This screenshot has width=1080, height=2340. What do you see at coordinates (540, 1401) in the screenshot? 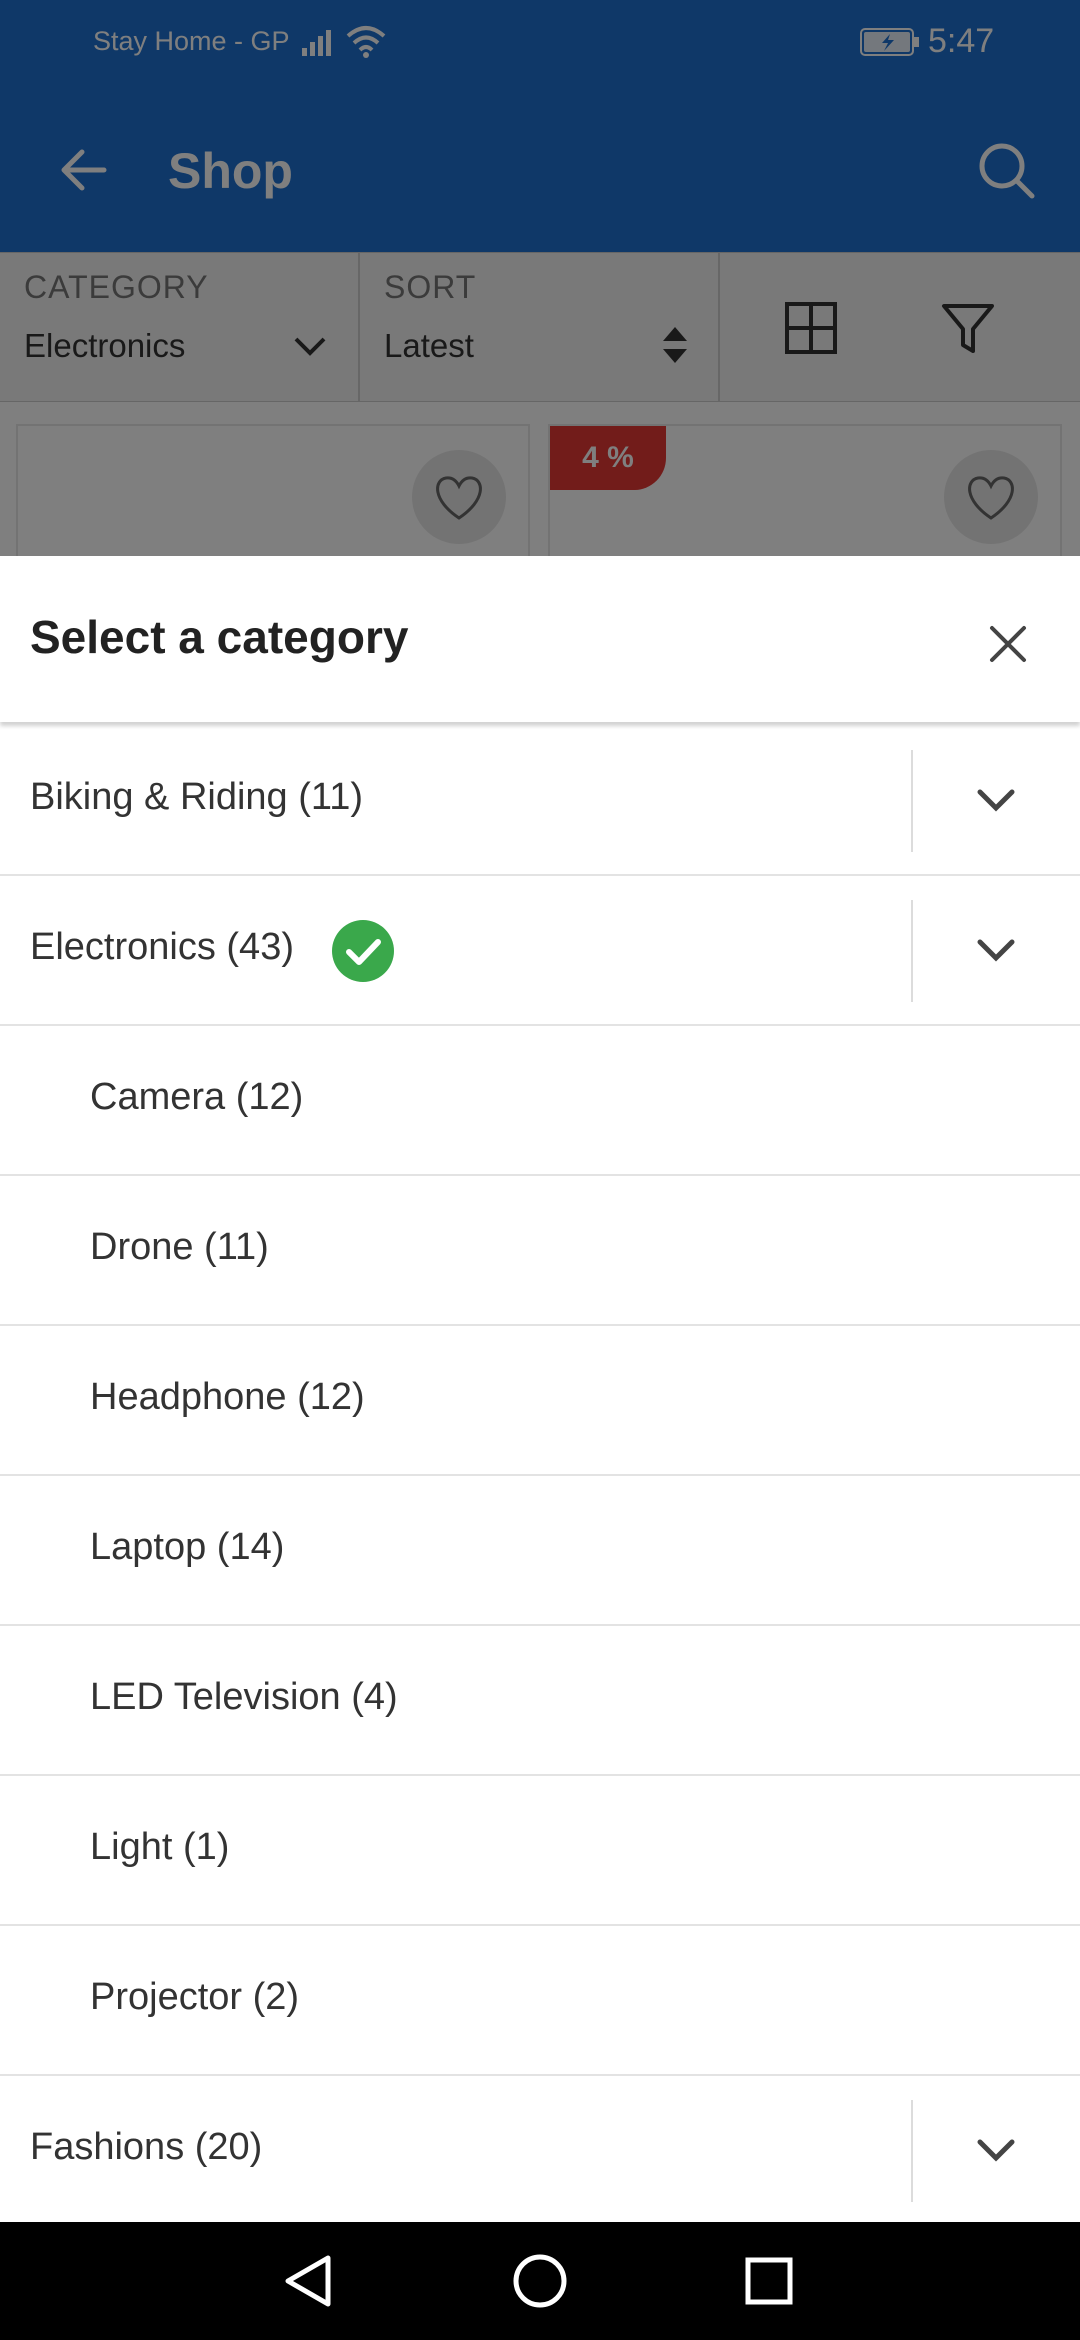
I see `category-item-headphone: Headphone (12)` at bounding box center [540, 1401].